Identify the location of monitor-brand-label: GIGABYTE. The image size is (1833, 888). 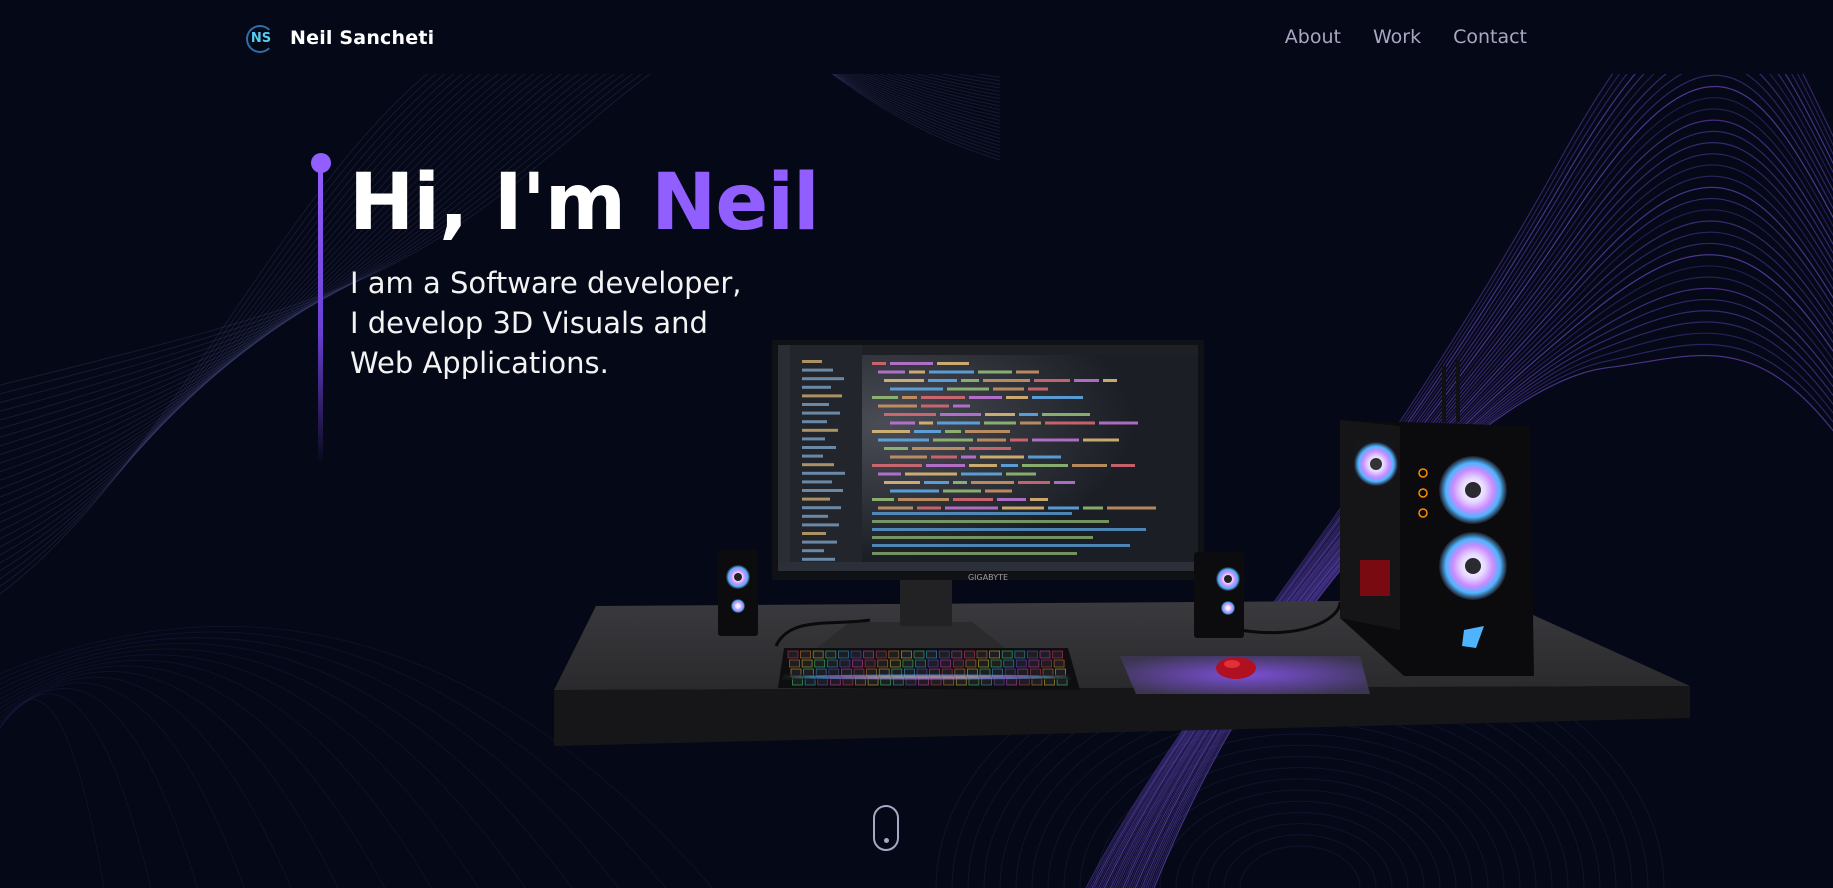
(988, 577).